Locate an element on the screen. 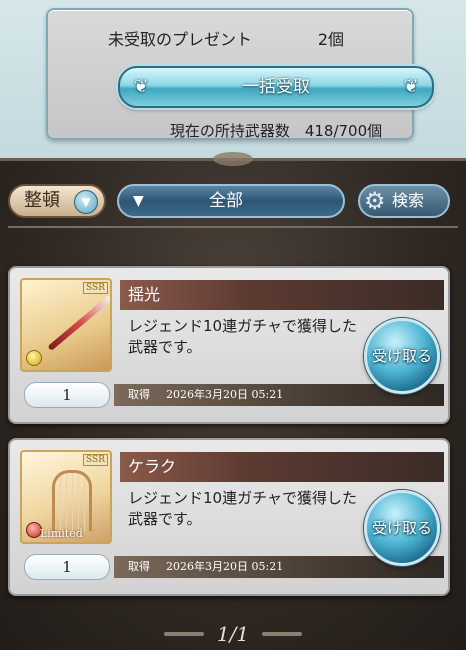  frame-ornament is located at coordinates (233, 159).